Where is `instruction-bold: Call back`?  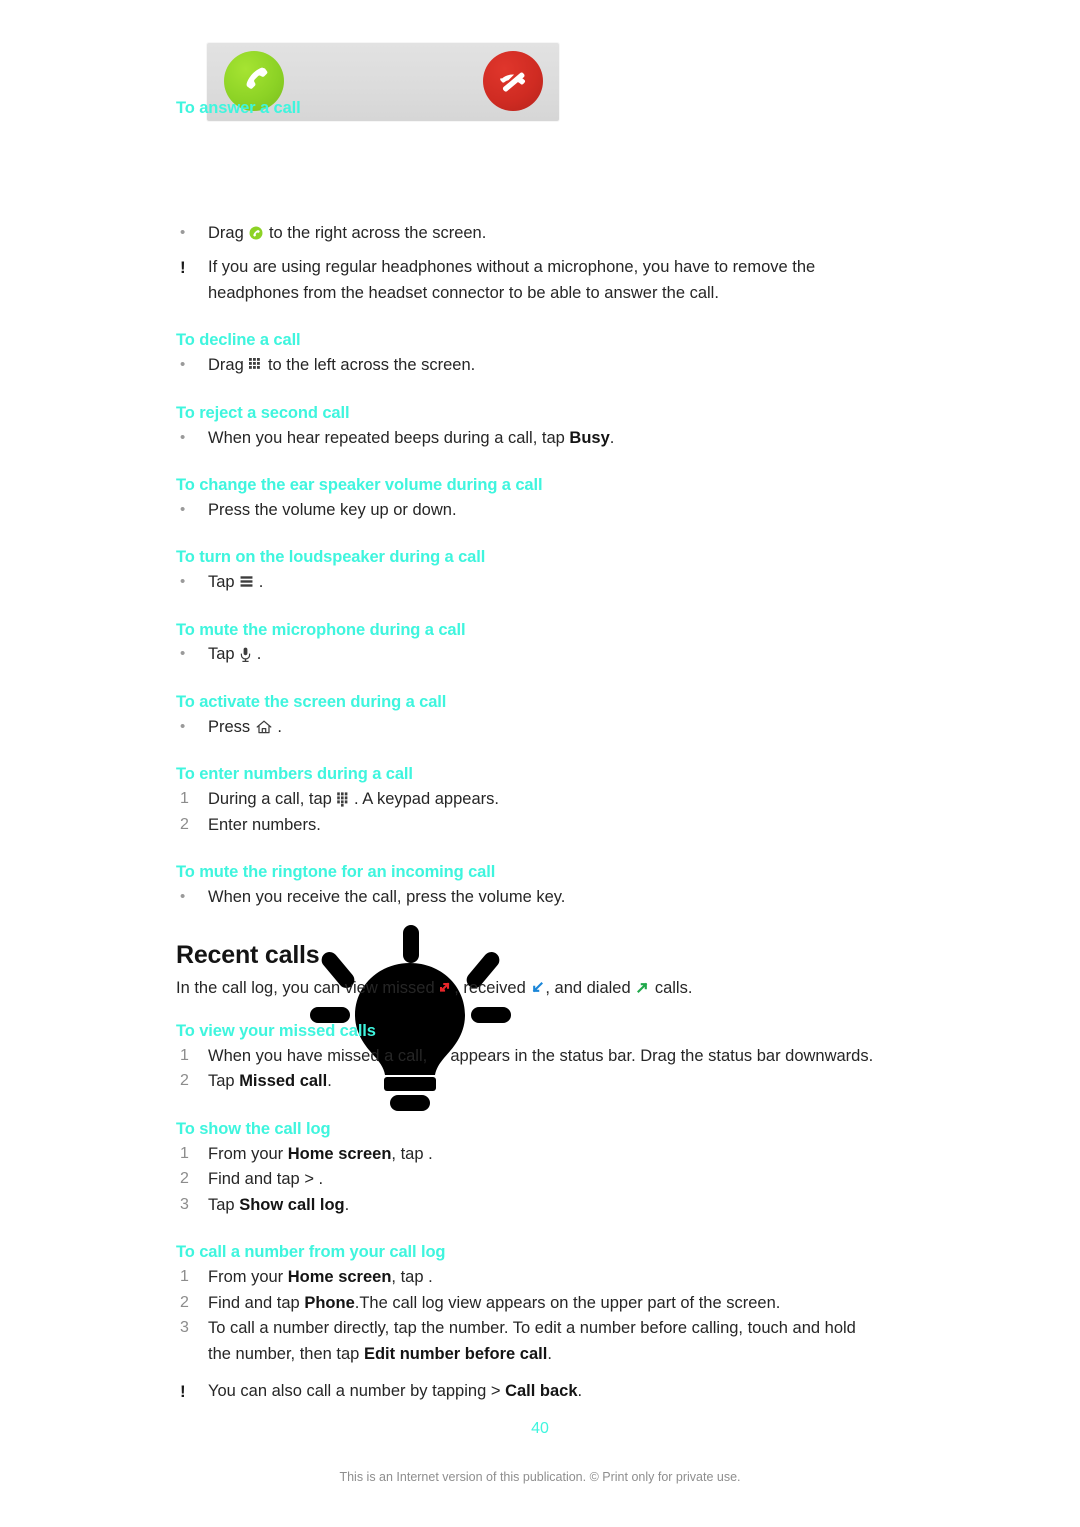 instruction-bold: Call back is located at coordinates (541, 1391).